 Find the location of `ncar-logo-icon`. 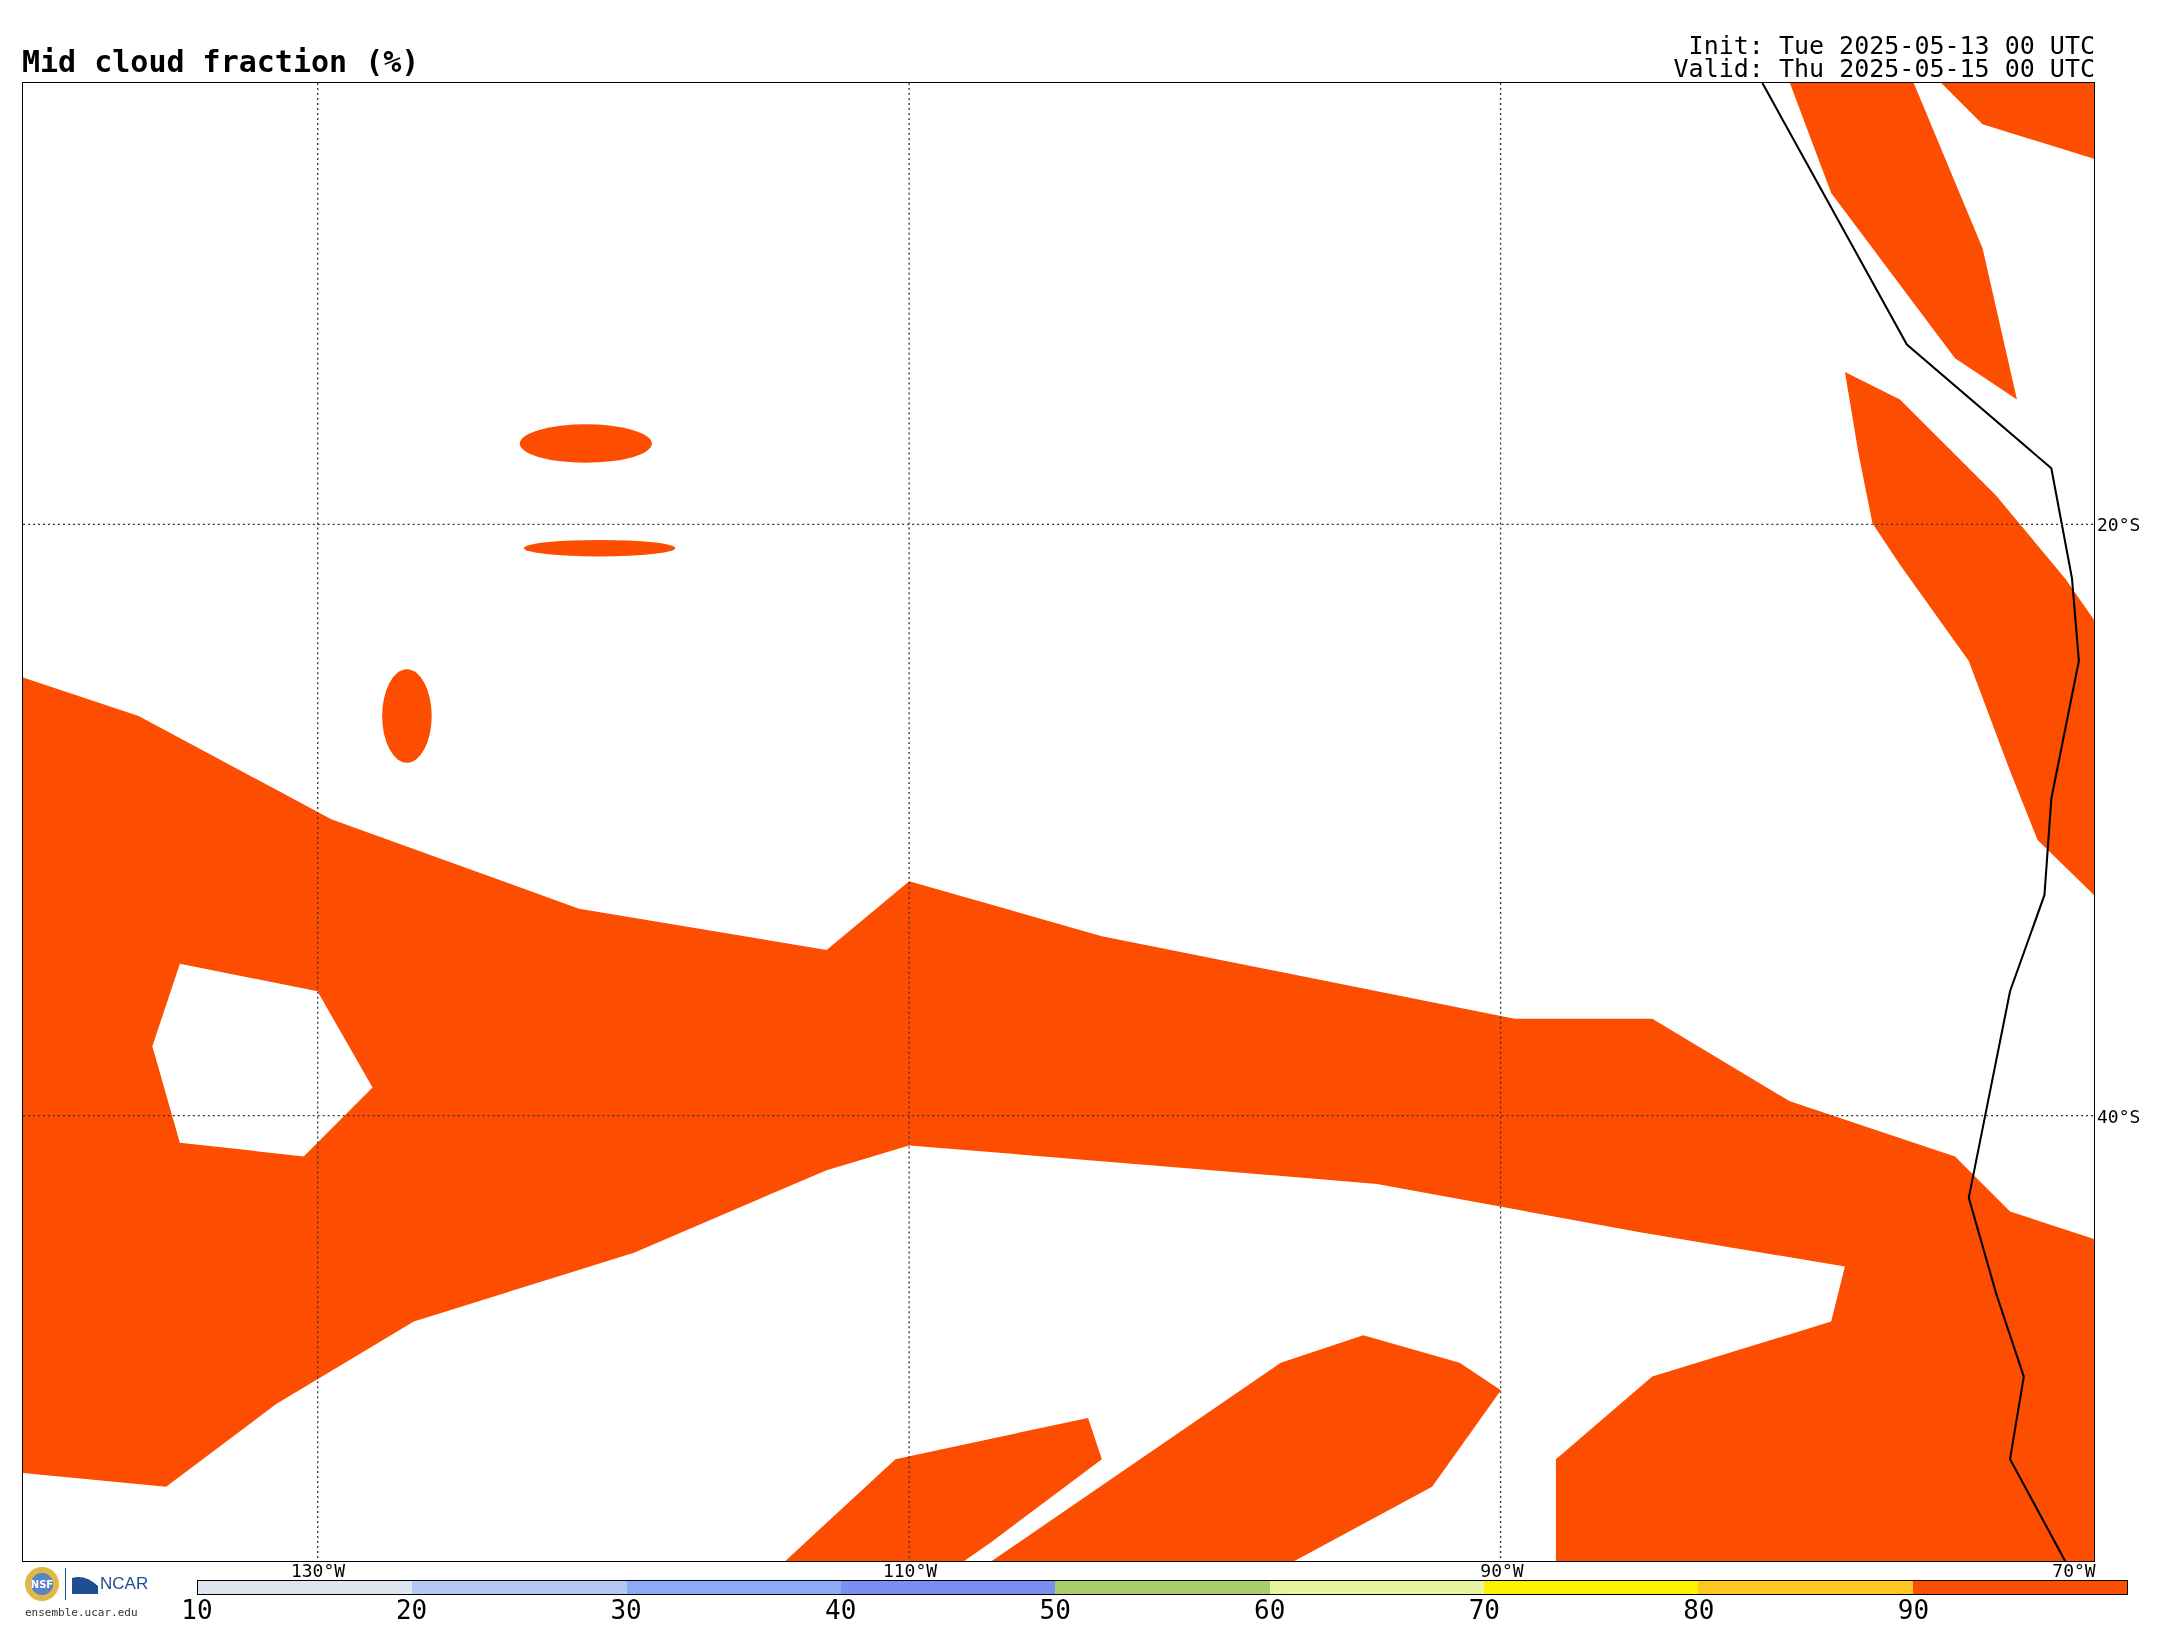

ncar-logo-icon is located at coordinates (85, 1584).